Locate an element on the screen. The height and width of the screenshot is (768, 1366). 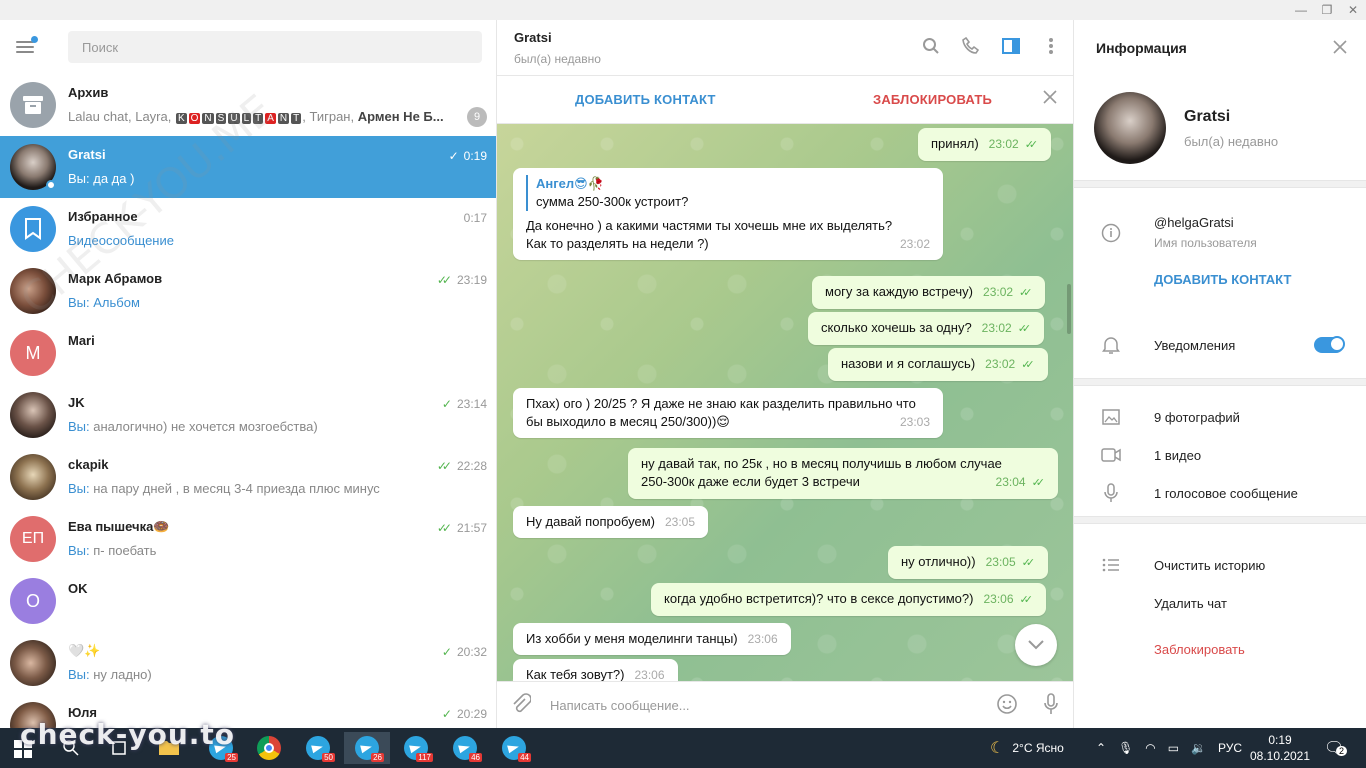
info-icon is located at coordinates (1111, 233).